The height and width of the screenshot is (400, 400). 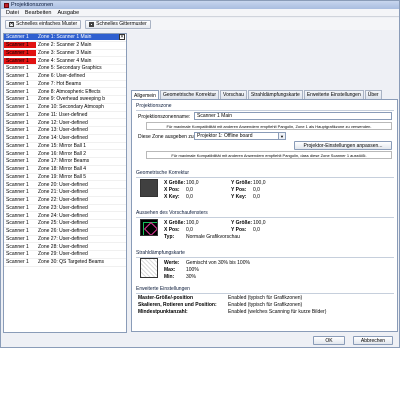 I want to click on zone-list-item: Scanner 1 Zone 18: Mirror Ball 4, so click(x=65, y=170).